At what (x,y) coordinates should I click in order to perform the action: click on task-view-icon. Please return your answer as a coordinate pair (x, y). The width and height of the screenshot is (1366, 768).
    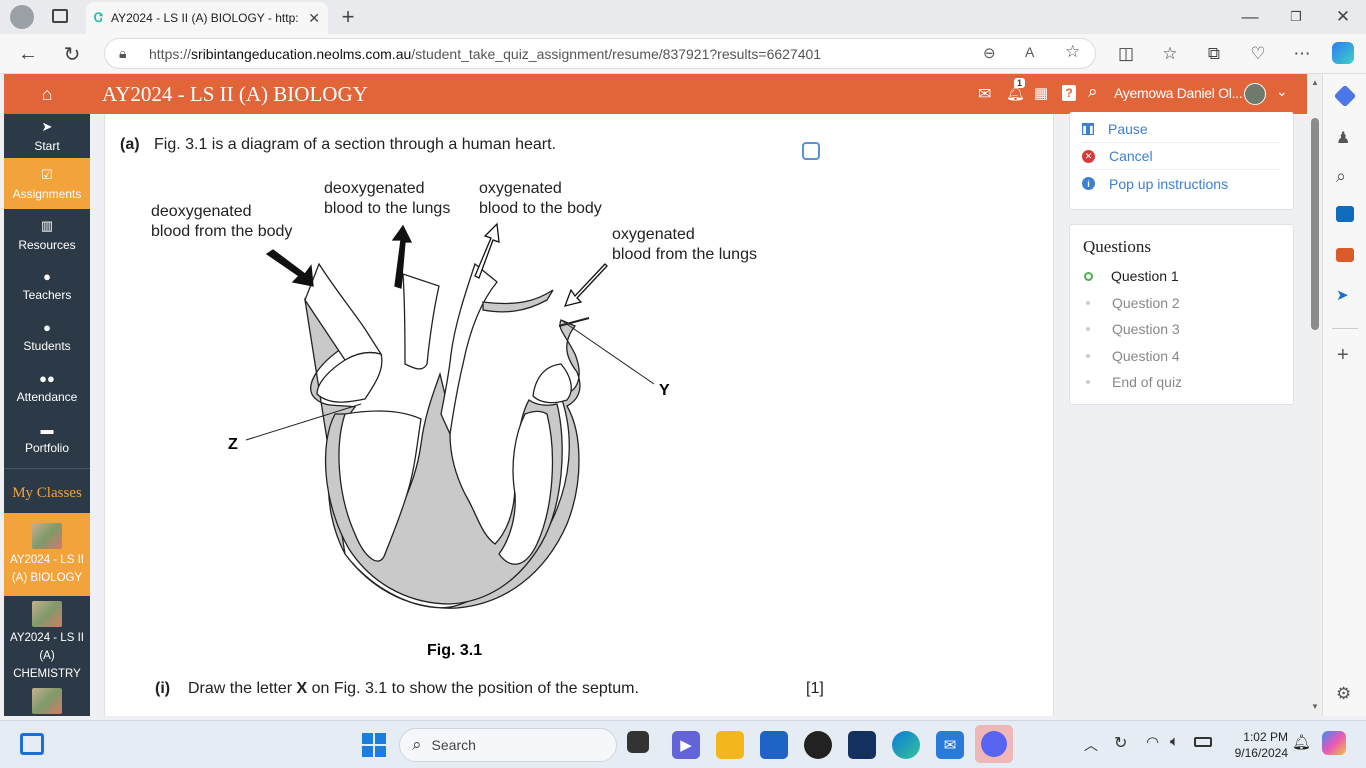
    Looking at the image, I should click on (638, 742).